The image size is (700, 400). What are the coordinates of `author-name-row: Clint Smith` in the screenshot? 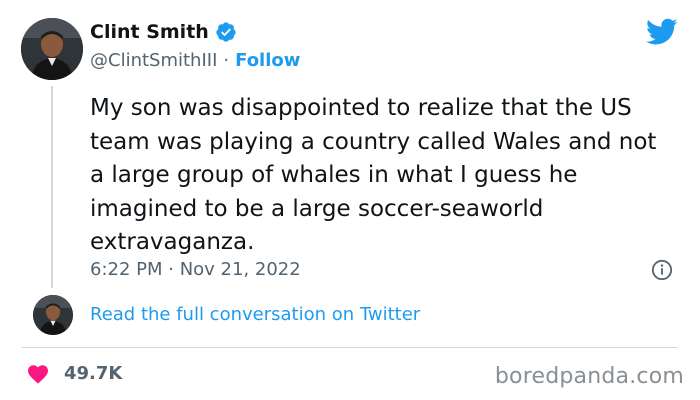 It's located at (163, 32).